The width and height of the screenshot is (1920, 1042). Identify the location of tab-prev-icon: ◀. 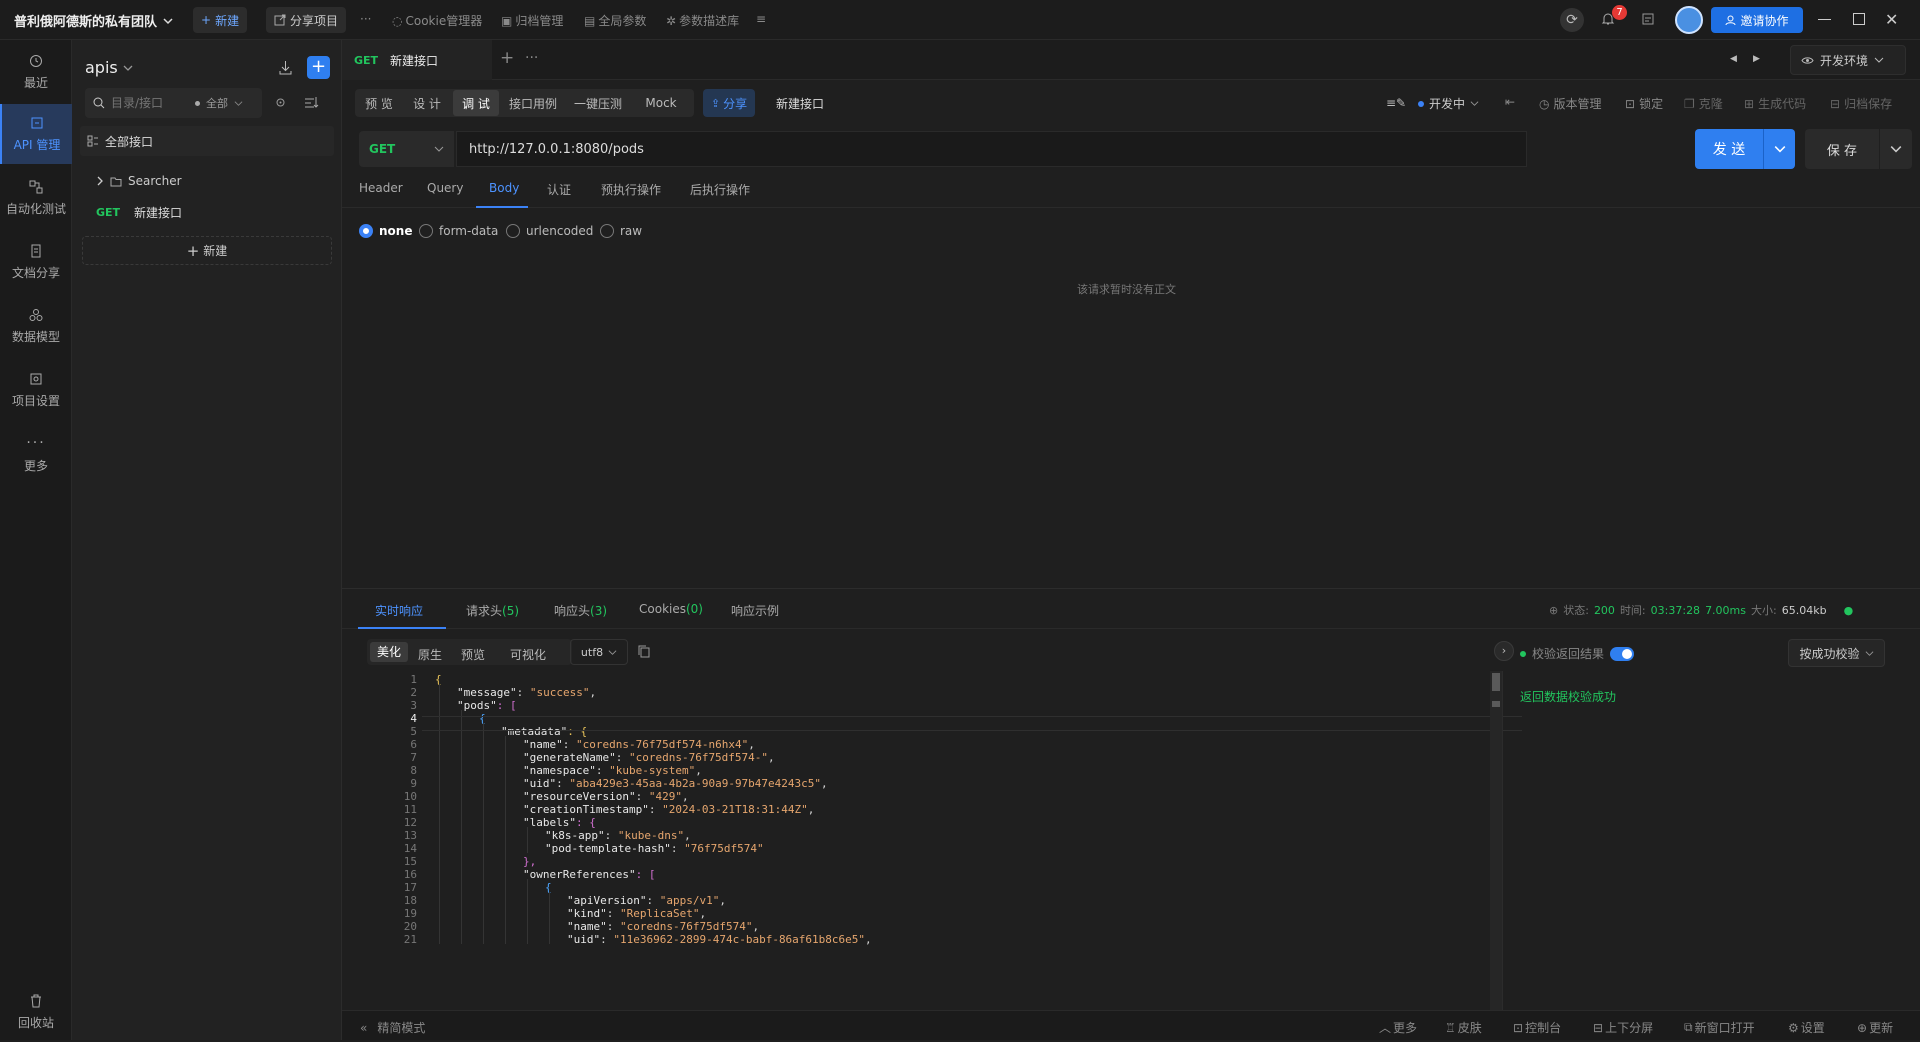
(1733, 59).